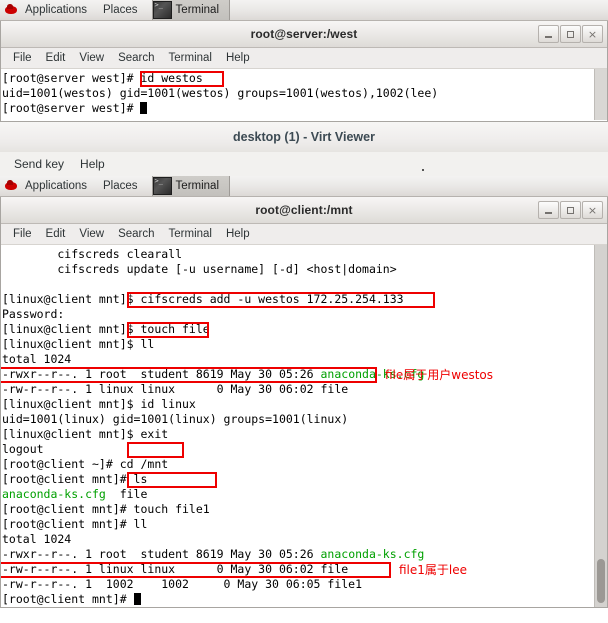 This screenshot has height=623, width=608. What do you see at coordinates (23, 449) in the screenshot?
I see `terminal-line: logout` at bounding box center [23, 449].